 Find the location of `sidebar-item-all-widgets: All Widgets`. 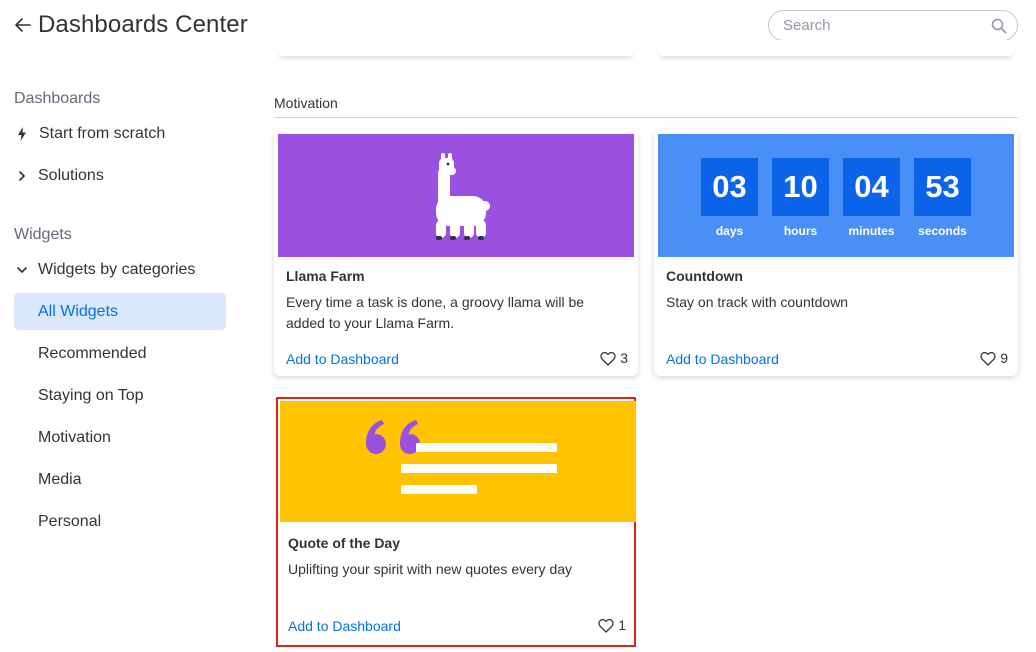

sidebar-item-all-widgets: All Widgets is located at coordinates (120, 311).